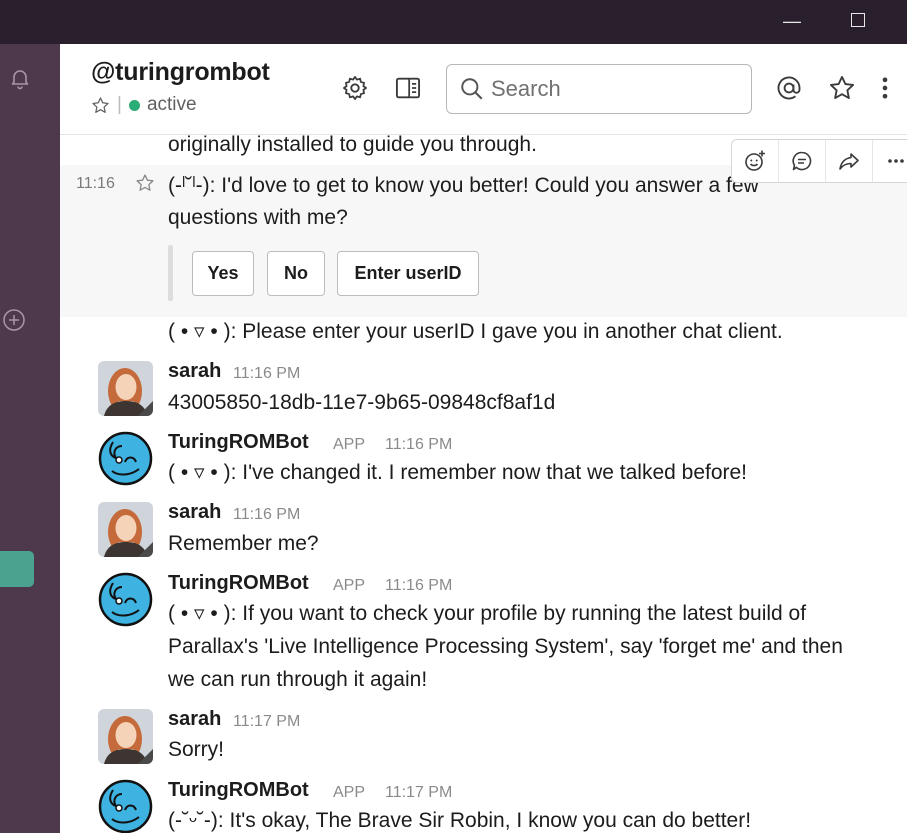 This screenshot has width=907, height=833. I want to click on add-reaction-button, so click(755, 161).